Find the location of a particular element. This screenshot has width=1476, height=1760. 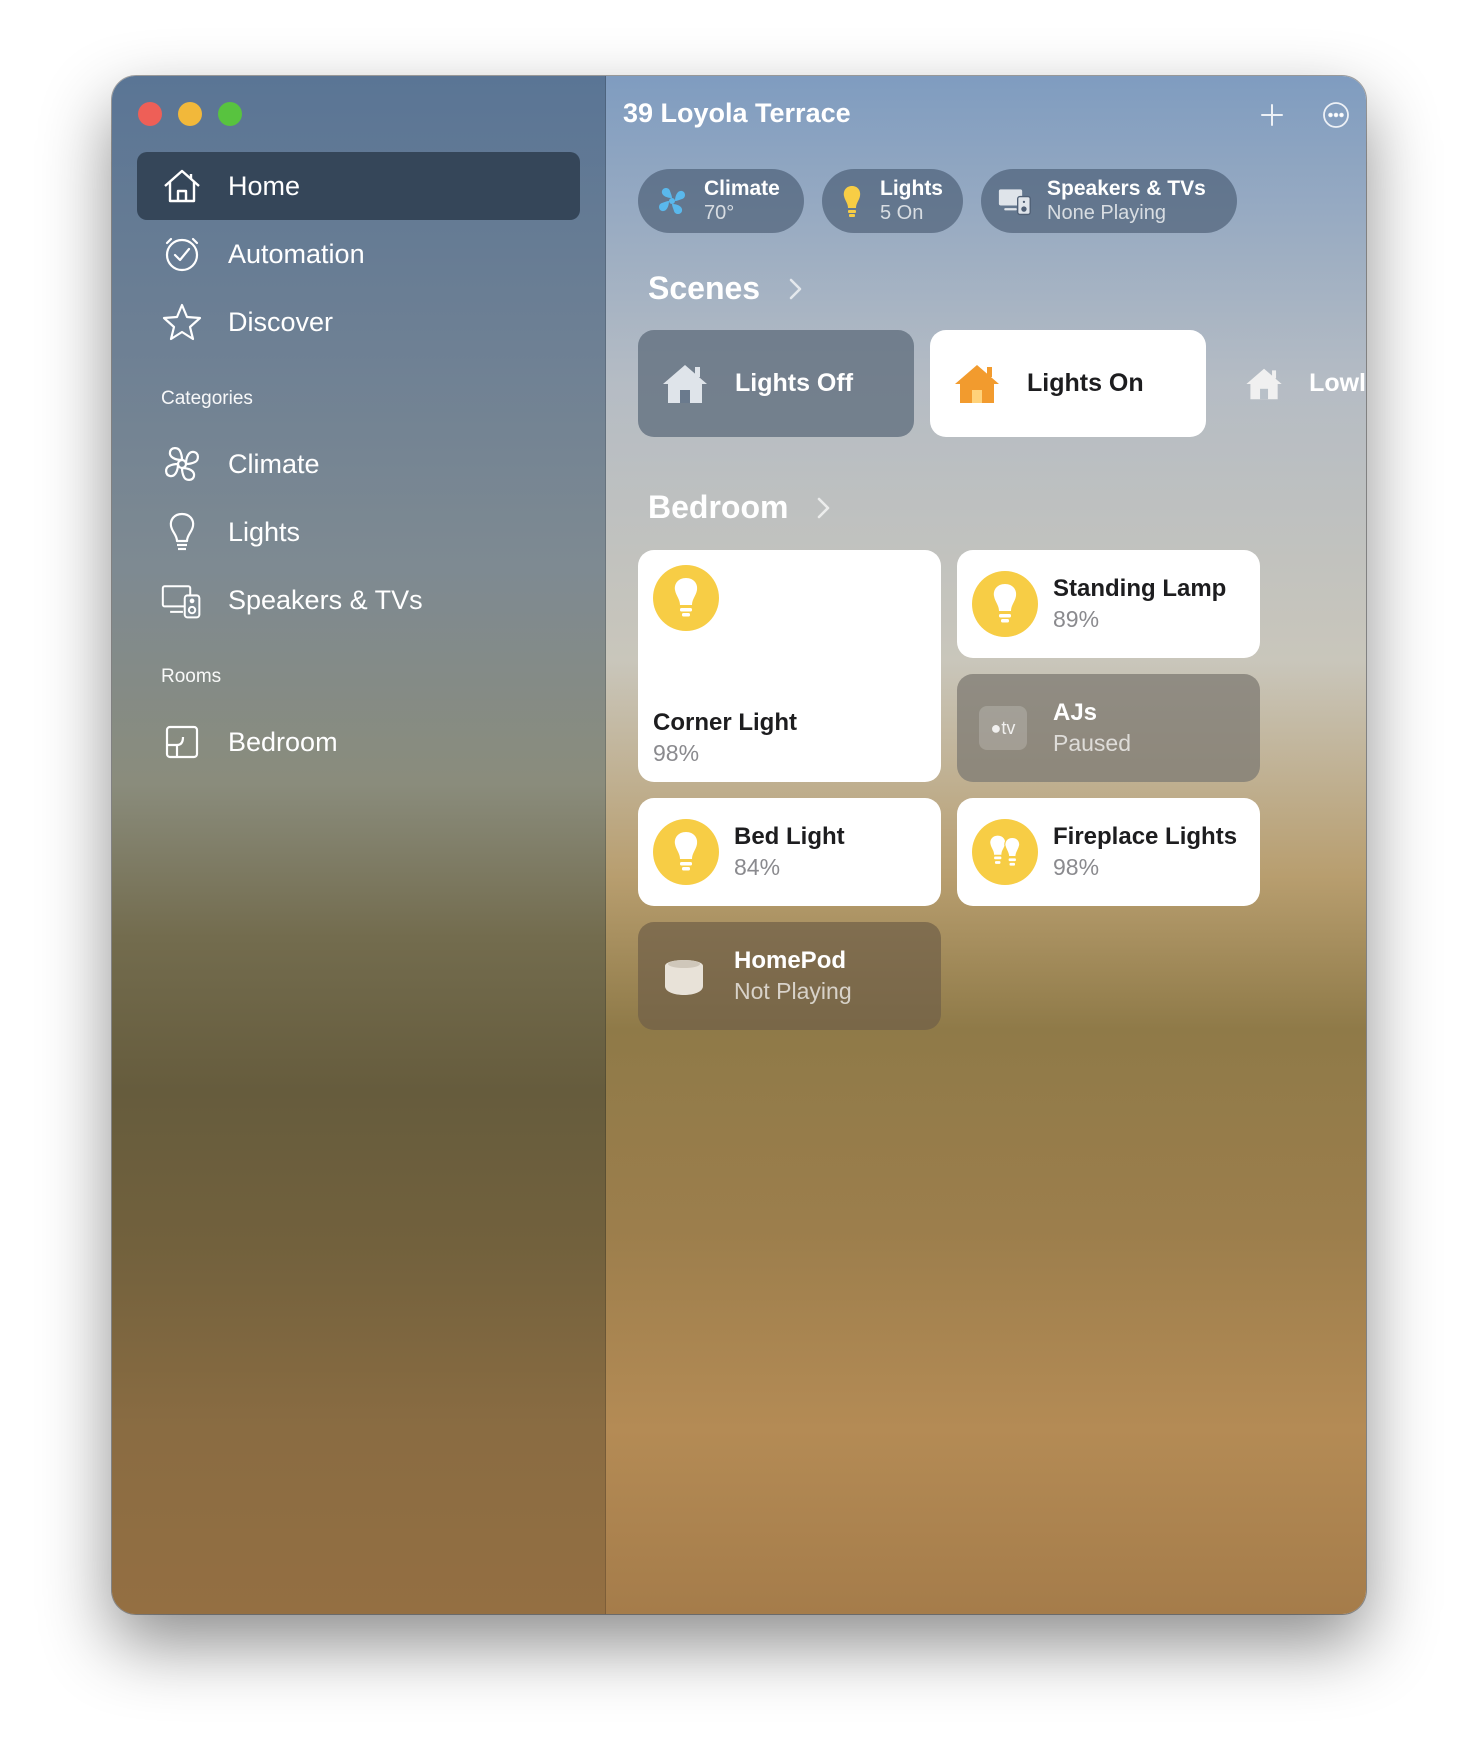

accessory-status: Paused is located at coordinates (1092, 743).